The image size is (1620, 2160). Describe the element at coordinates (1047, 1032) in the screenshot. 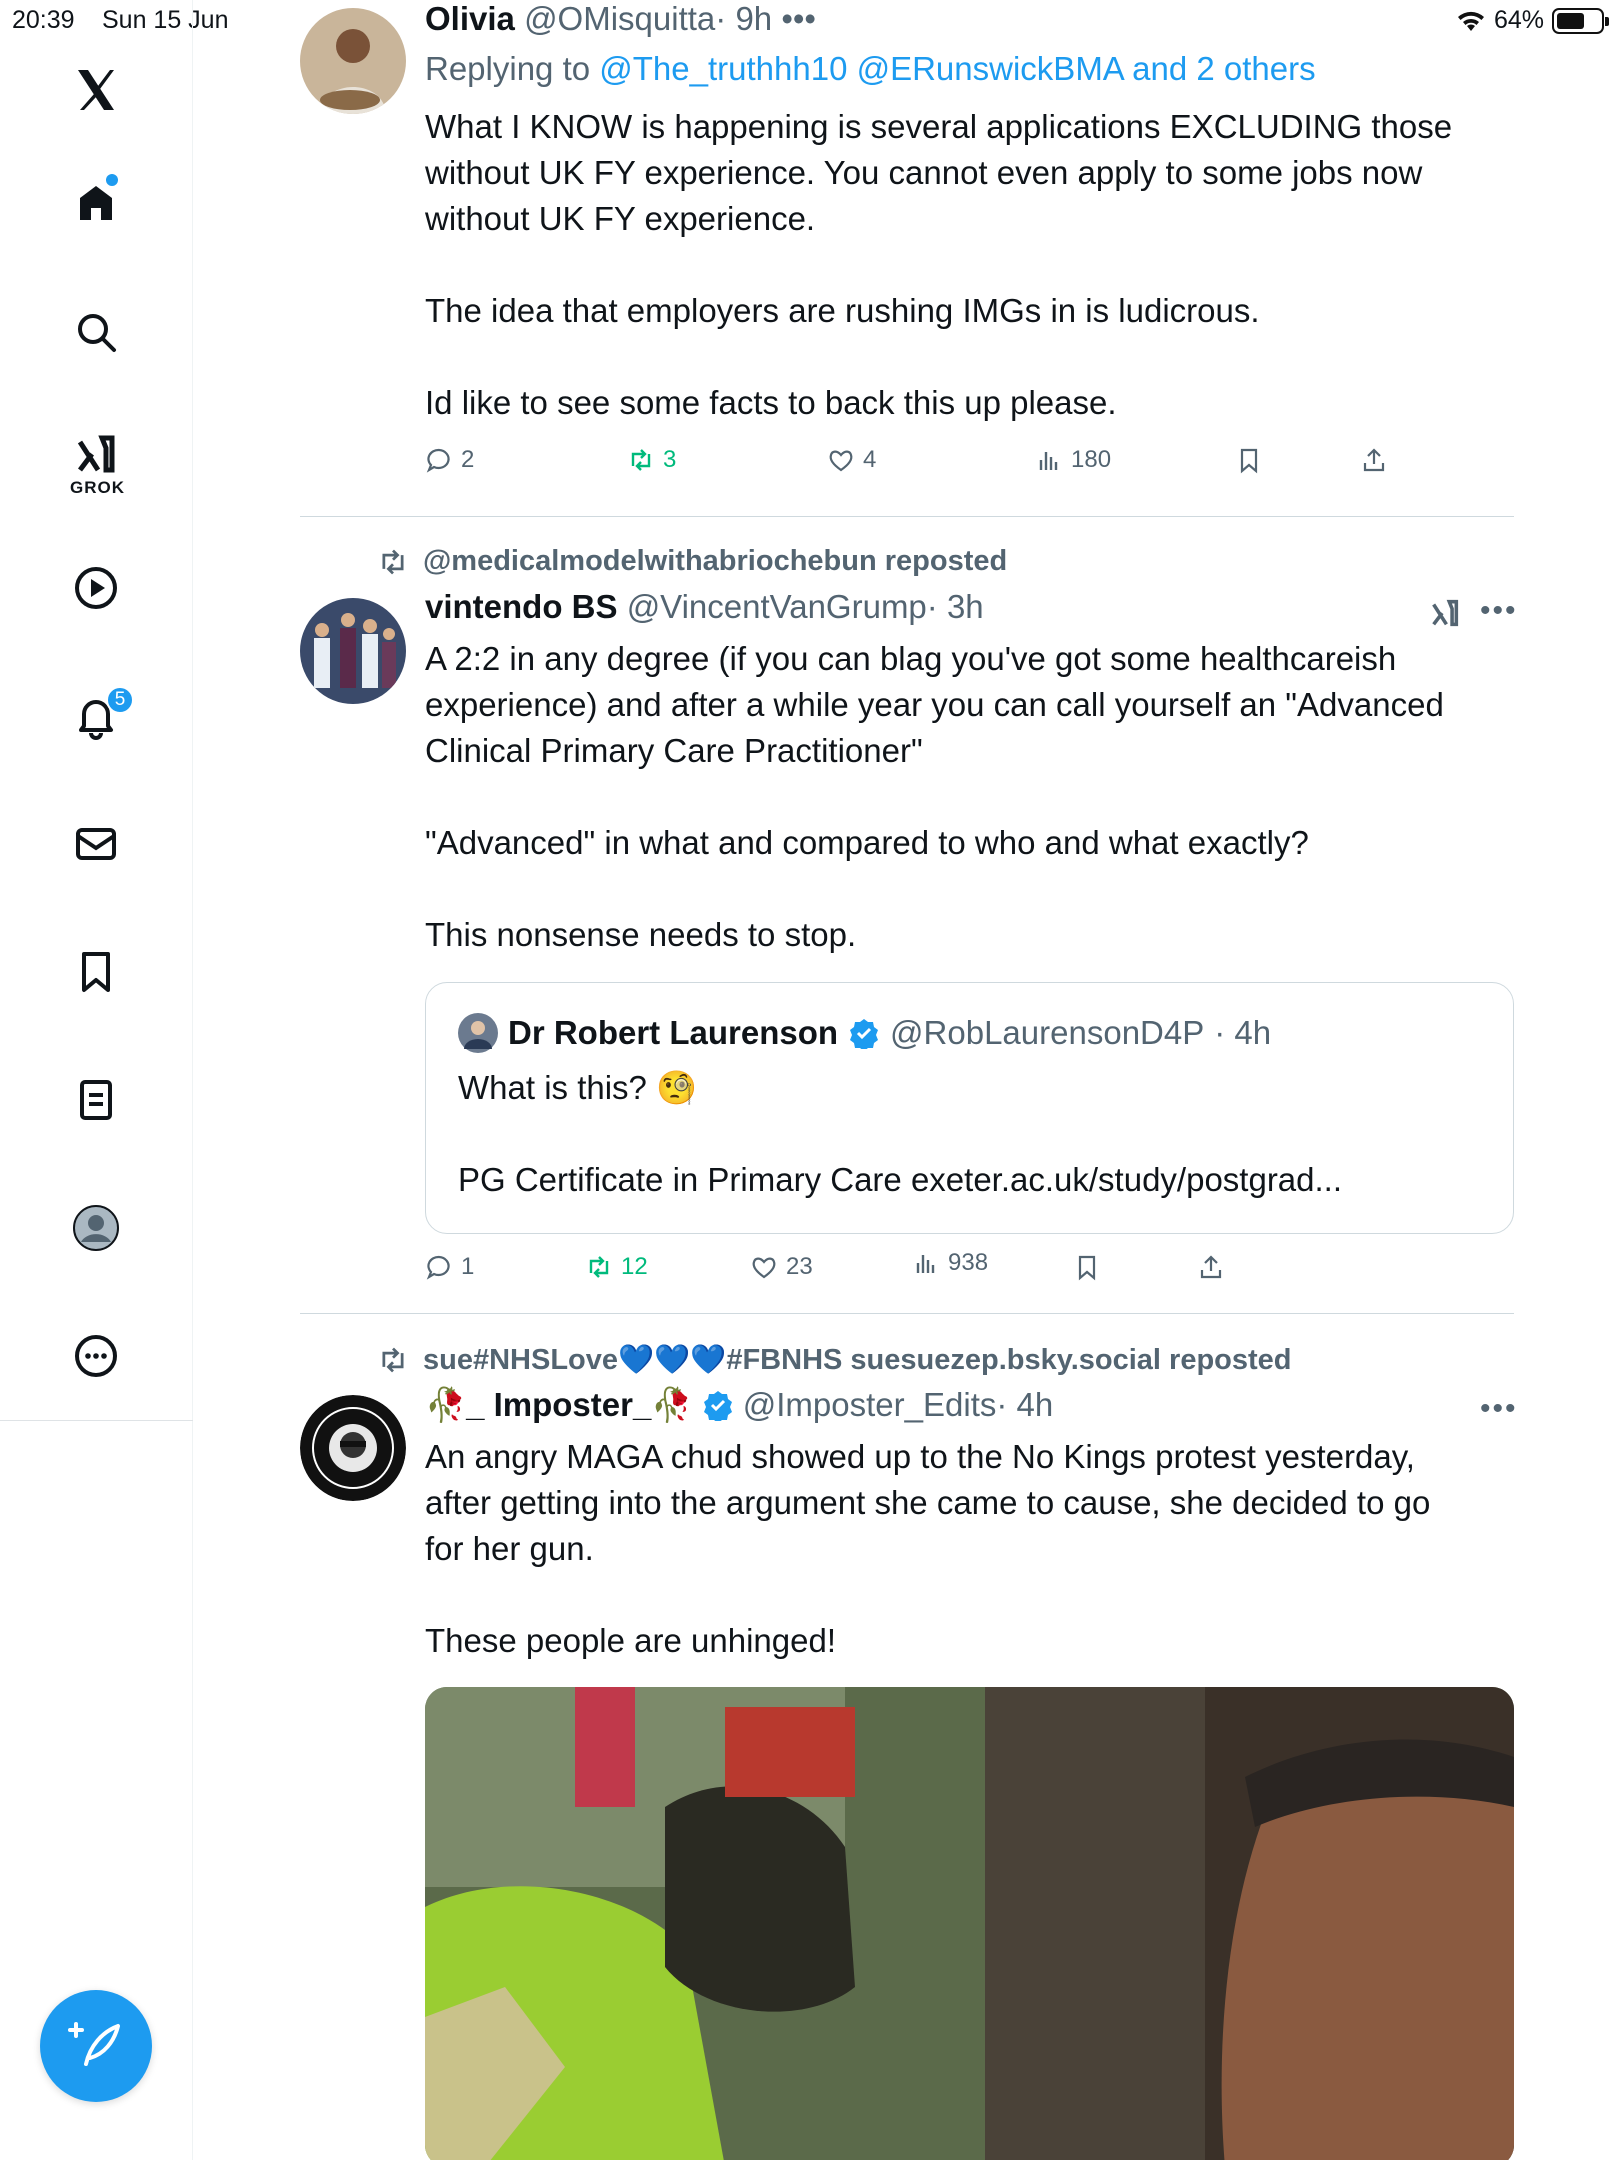

I see `quote-author-handle: @RobLaurensonD4P` at that location.